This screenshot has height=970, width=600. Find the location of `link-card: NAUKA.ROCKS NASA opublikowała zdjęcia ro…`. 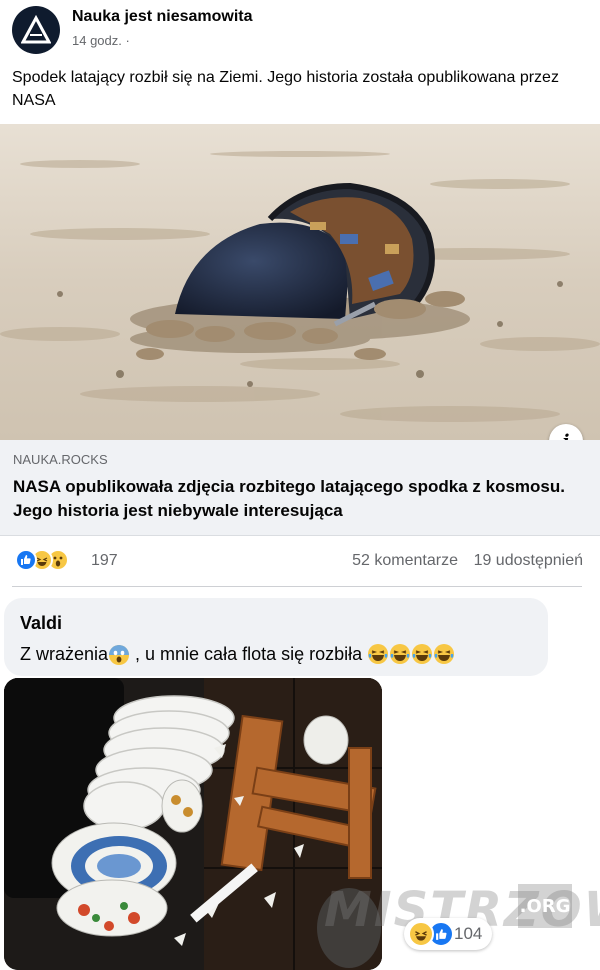

link-card: NAUKA.ROCKS NASA opublikowała zdjęcia ro… is located at coordinates (300, 488).